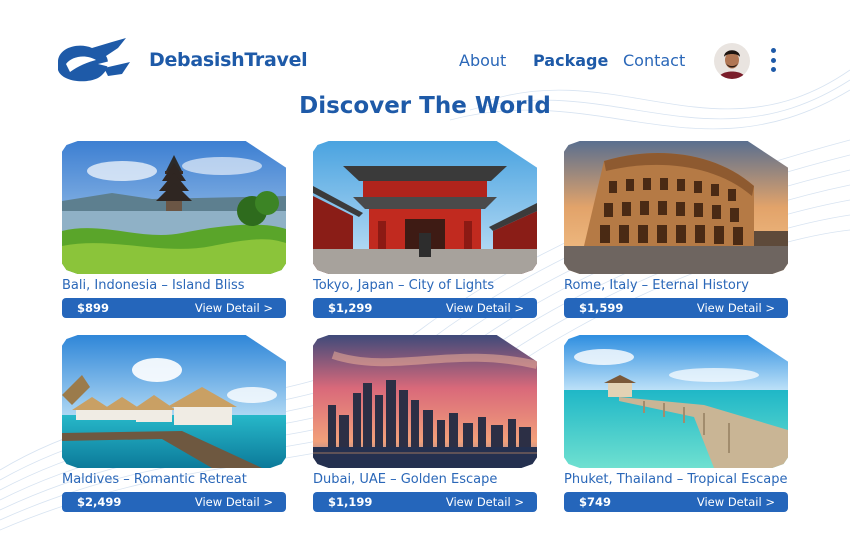 The image size is (850, 540). I want to click on package-action-bar: $1,299 View Detail >, so click(425, 308).